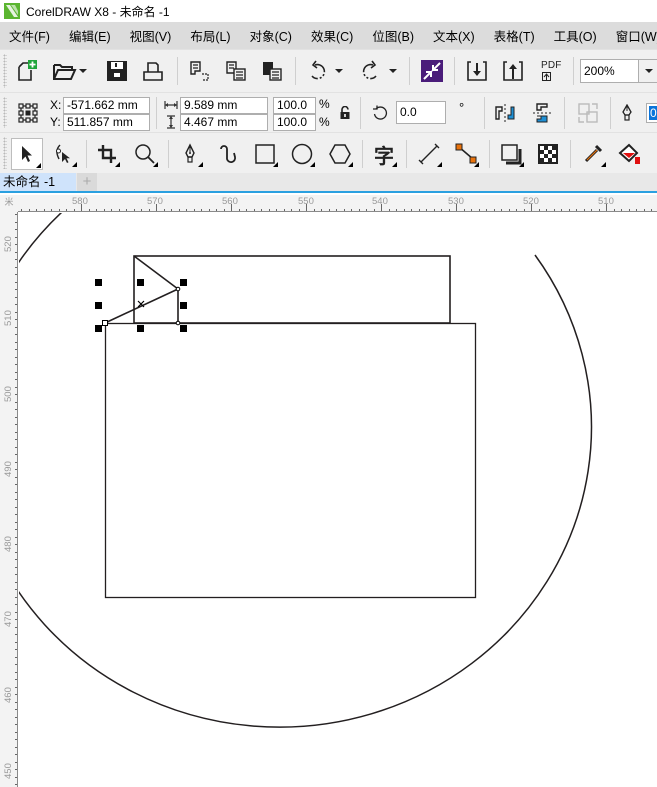  What do you see at coordinates (38, 182) in the screenshot?
I see `document-tab: 未命名 -1` at bounding box center [38, 182].